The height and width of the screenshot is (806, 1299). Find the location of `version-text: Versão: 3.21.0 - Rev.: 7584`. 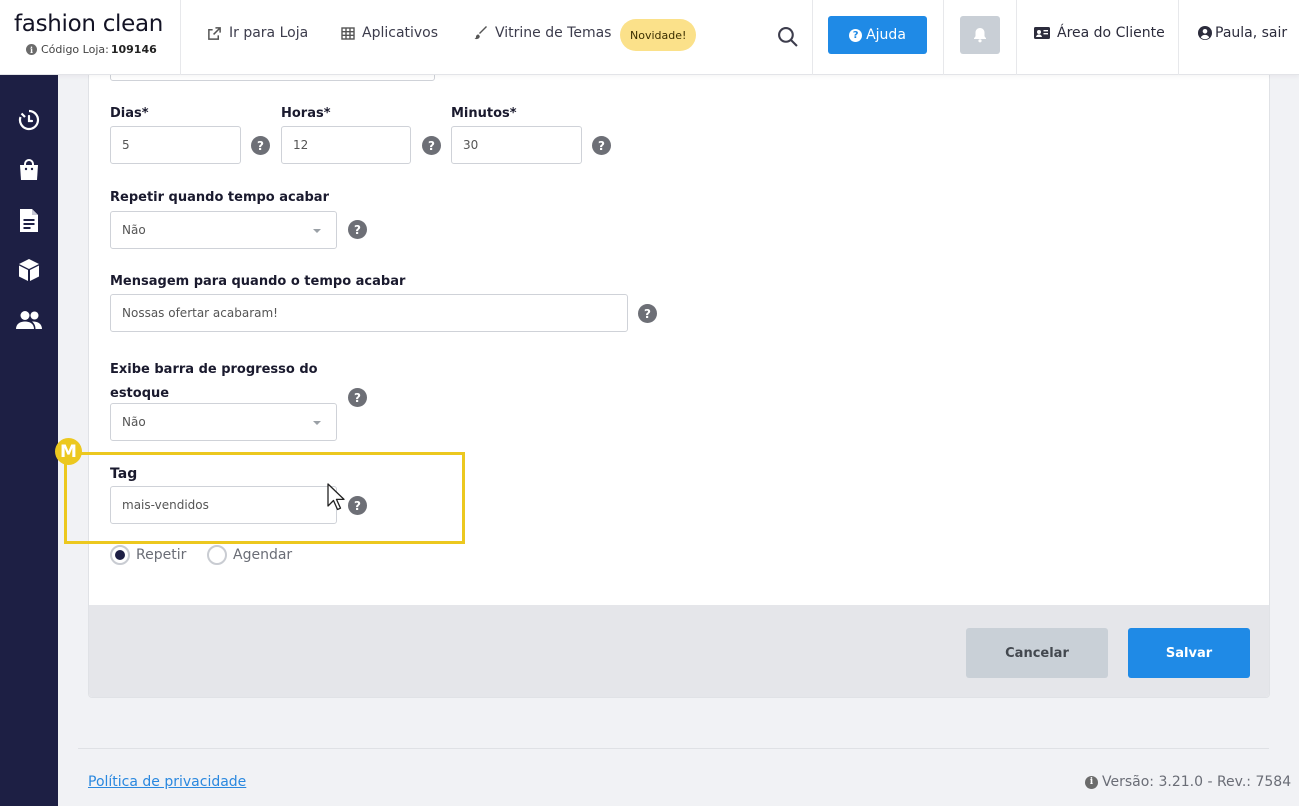

version-text: Versão: 3.21.0 - Rev.: 7584 is located at coordinates (1197, 782).